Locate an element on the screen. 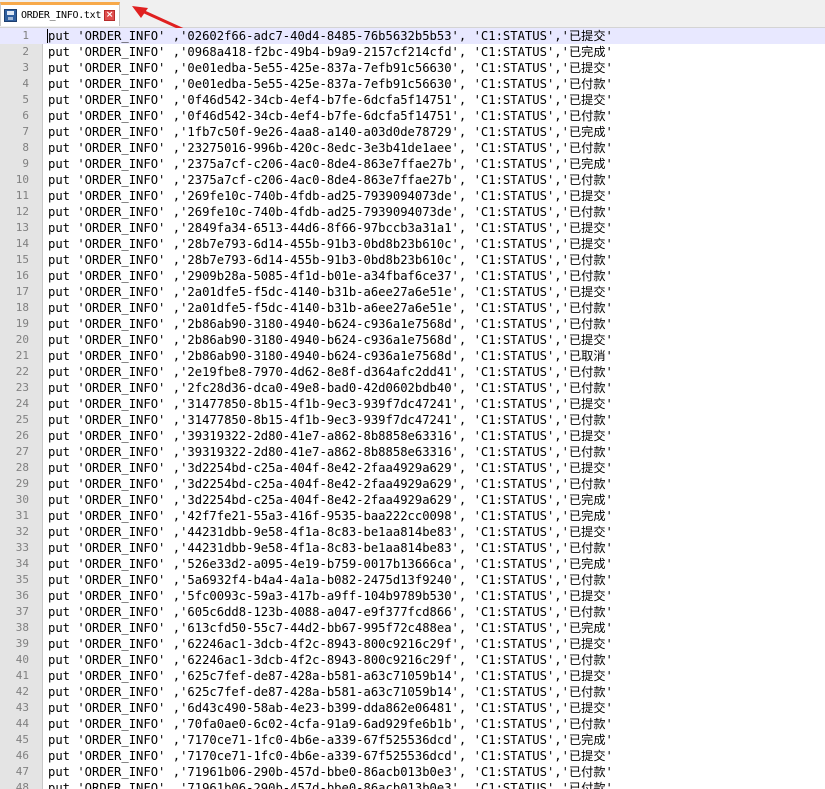 The height and width of the screenshot is (789, 825). line-number: 41 is located at coordinates (22, 675).